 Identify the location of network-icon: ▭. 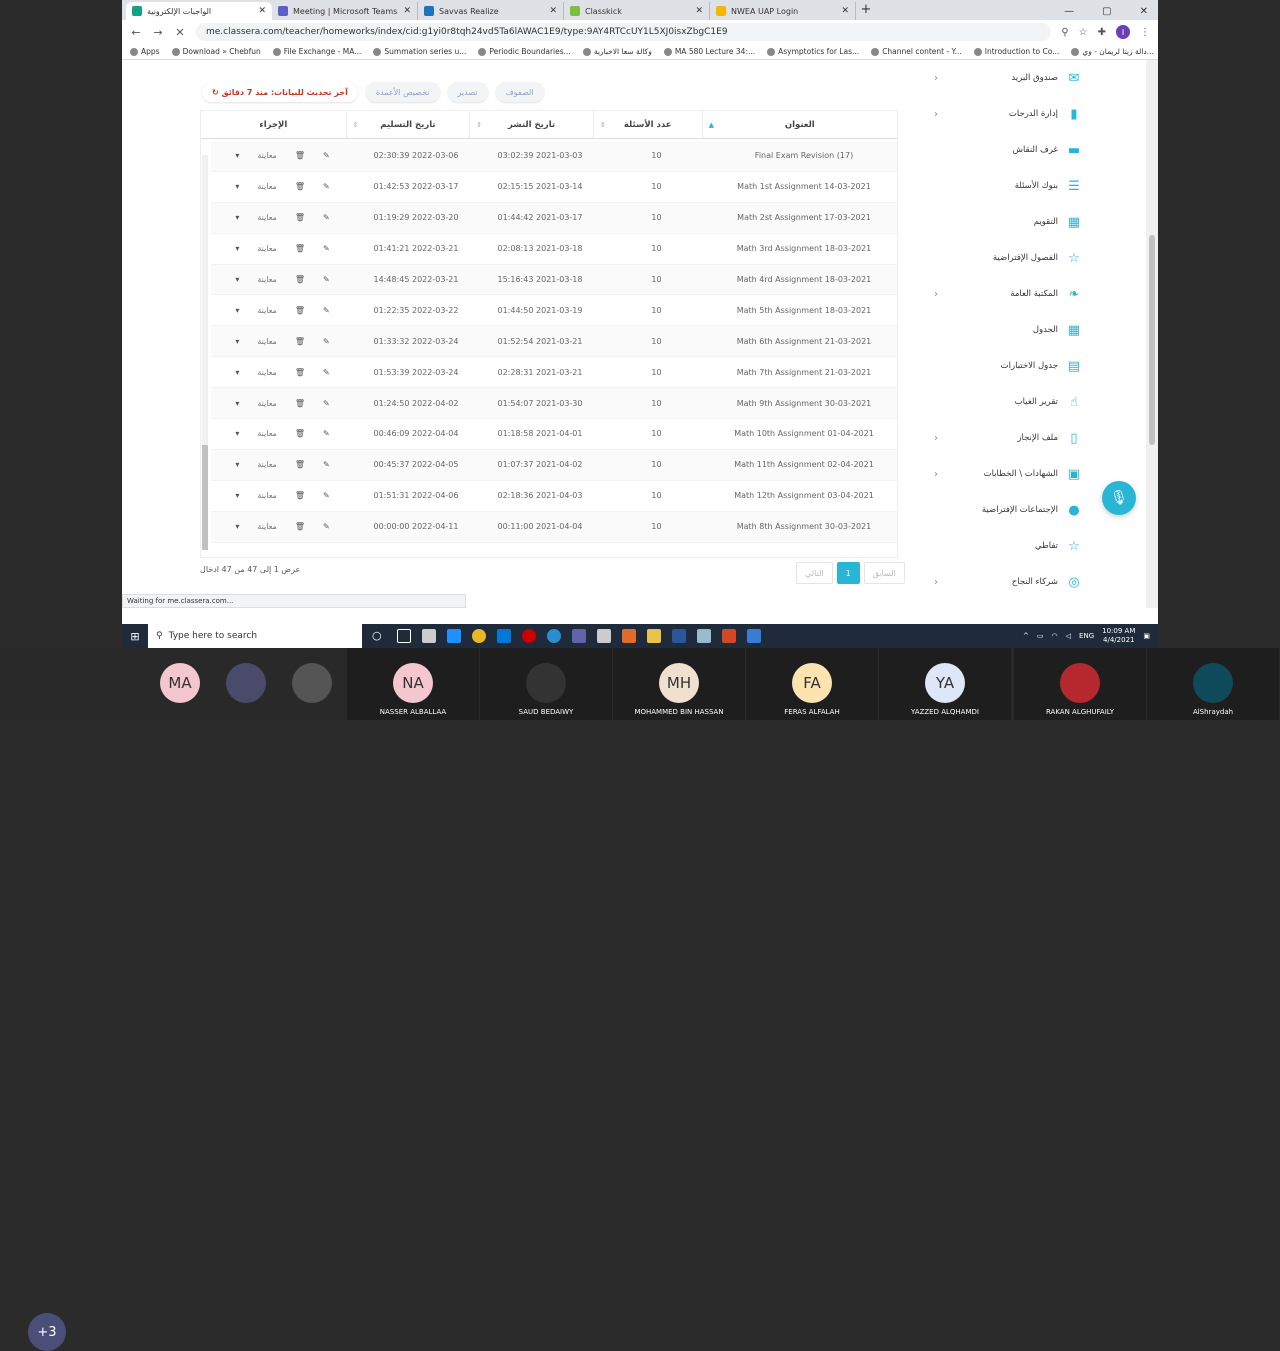
(1040, 636).